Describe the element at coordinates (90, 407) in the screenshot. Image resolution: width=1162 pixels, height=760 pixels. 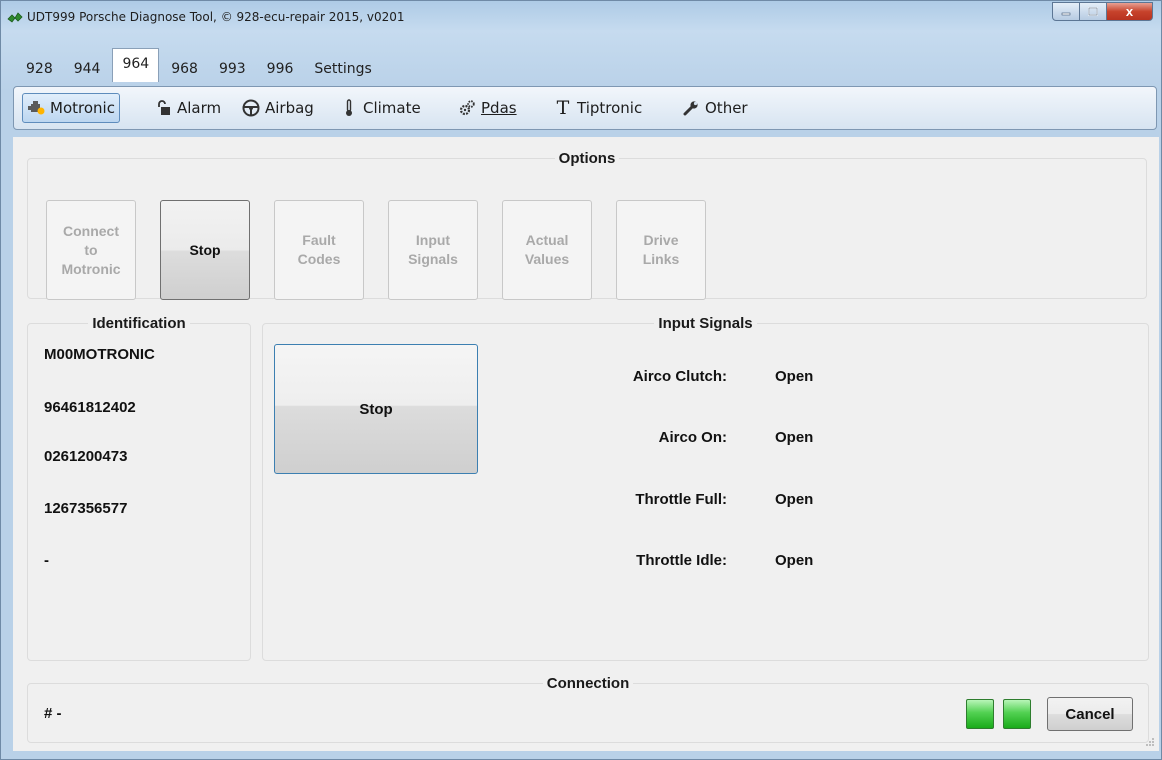
I see `ident-line: 96461812402` at that location.